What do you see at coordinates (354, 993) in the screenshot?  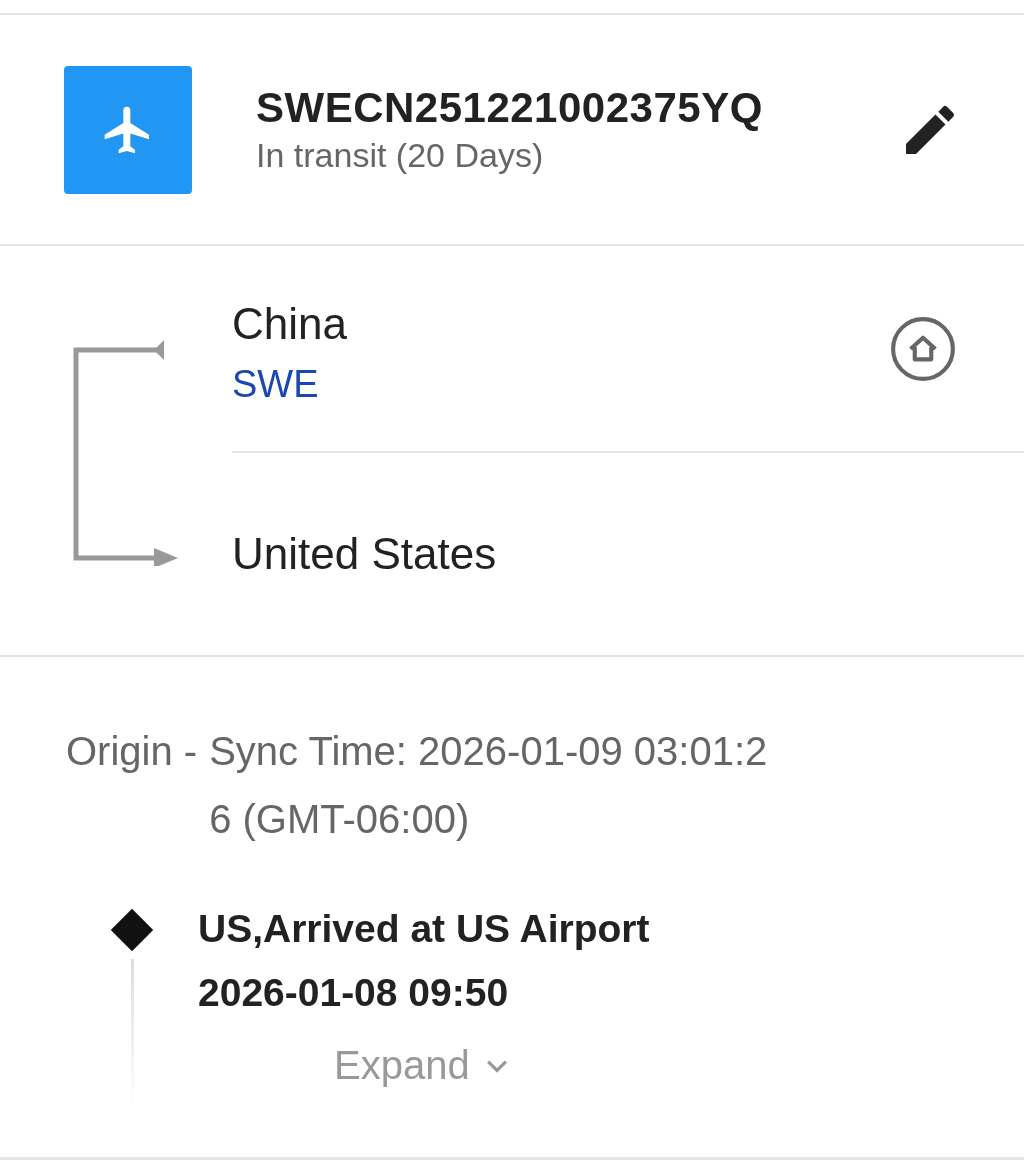 I see `event-time: 2026-01-08 09:50` at bounding box center [354, 993].